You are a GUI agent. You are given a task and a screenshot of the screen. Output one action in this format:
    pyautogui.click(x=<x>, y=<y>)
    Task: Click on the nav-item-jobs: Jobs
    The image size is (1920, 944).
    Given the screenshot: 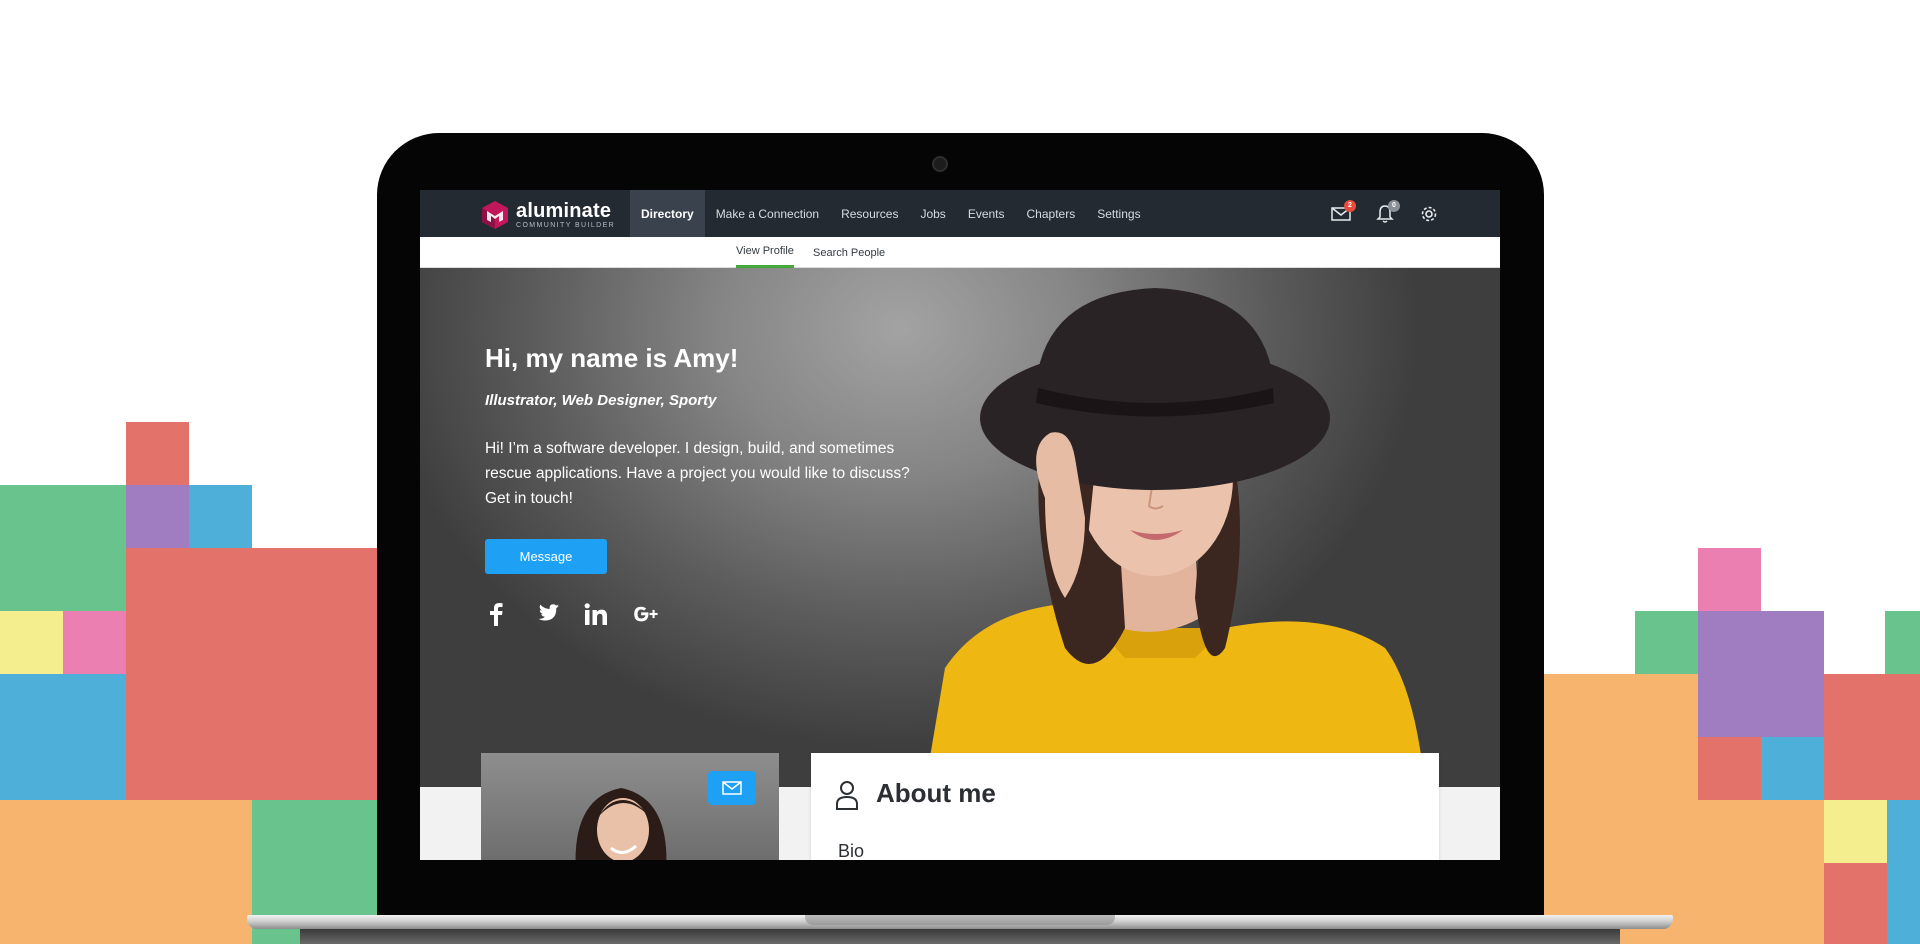 What is the action you would take?
    pyautogui.click(x=932, y=213)
    